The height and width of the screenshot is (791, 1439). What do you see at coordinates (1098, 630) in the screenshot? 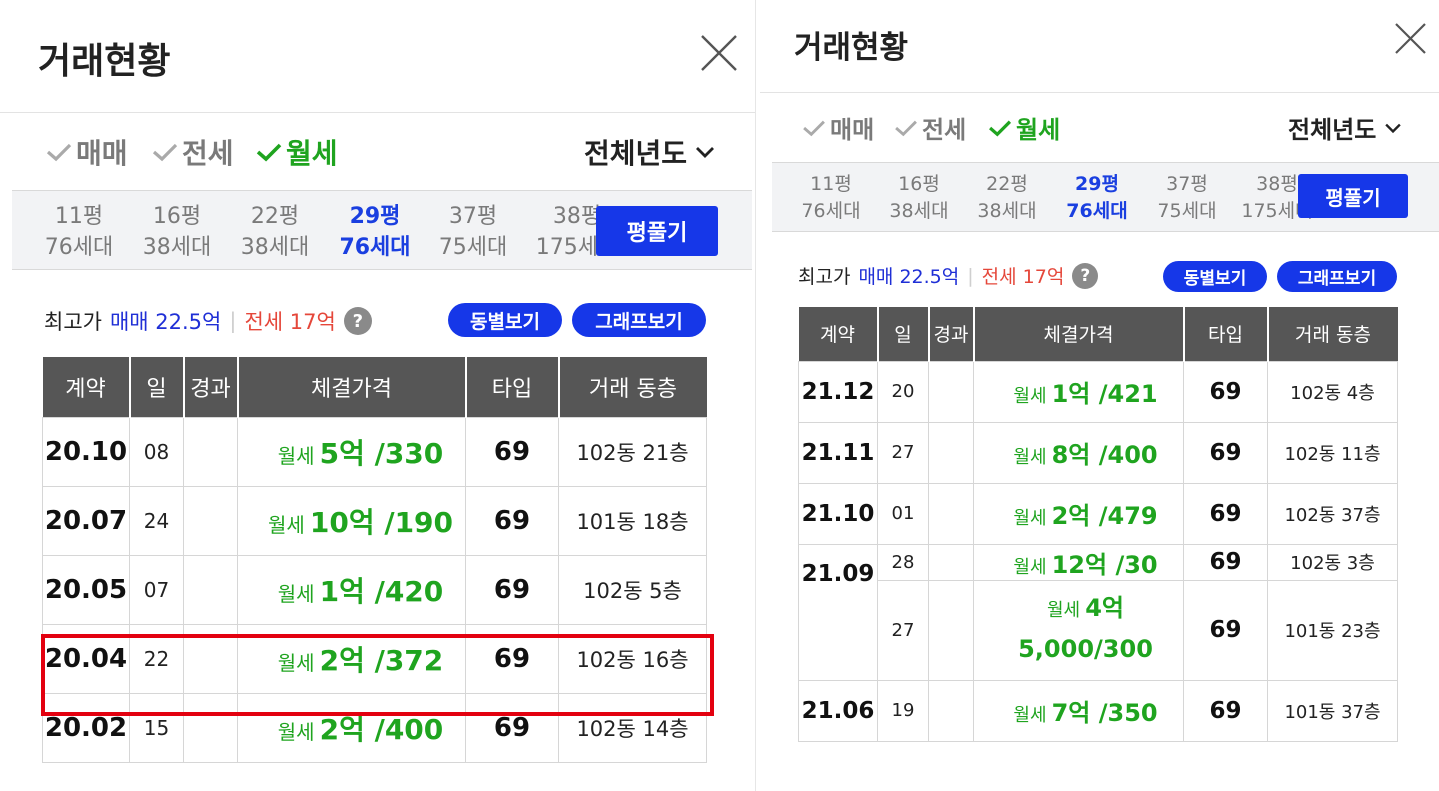
I see `table-row: 27 월세 4억 5,000/300 69 101동 23층` at bounding box center [1098, 630].